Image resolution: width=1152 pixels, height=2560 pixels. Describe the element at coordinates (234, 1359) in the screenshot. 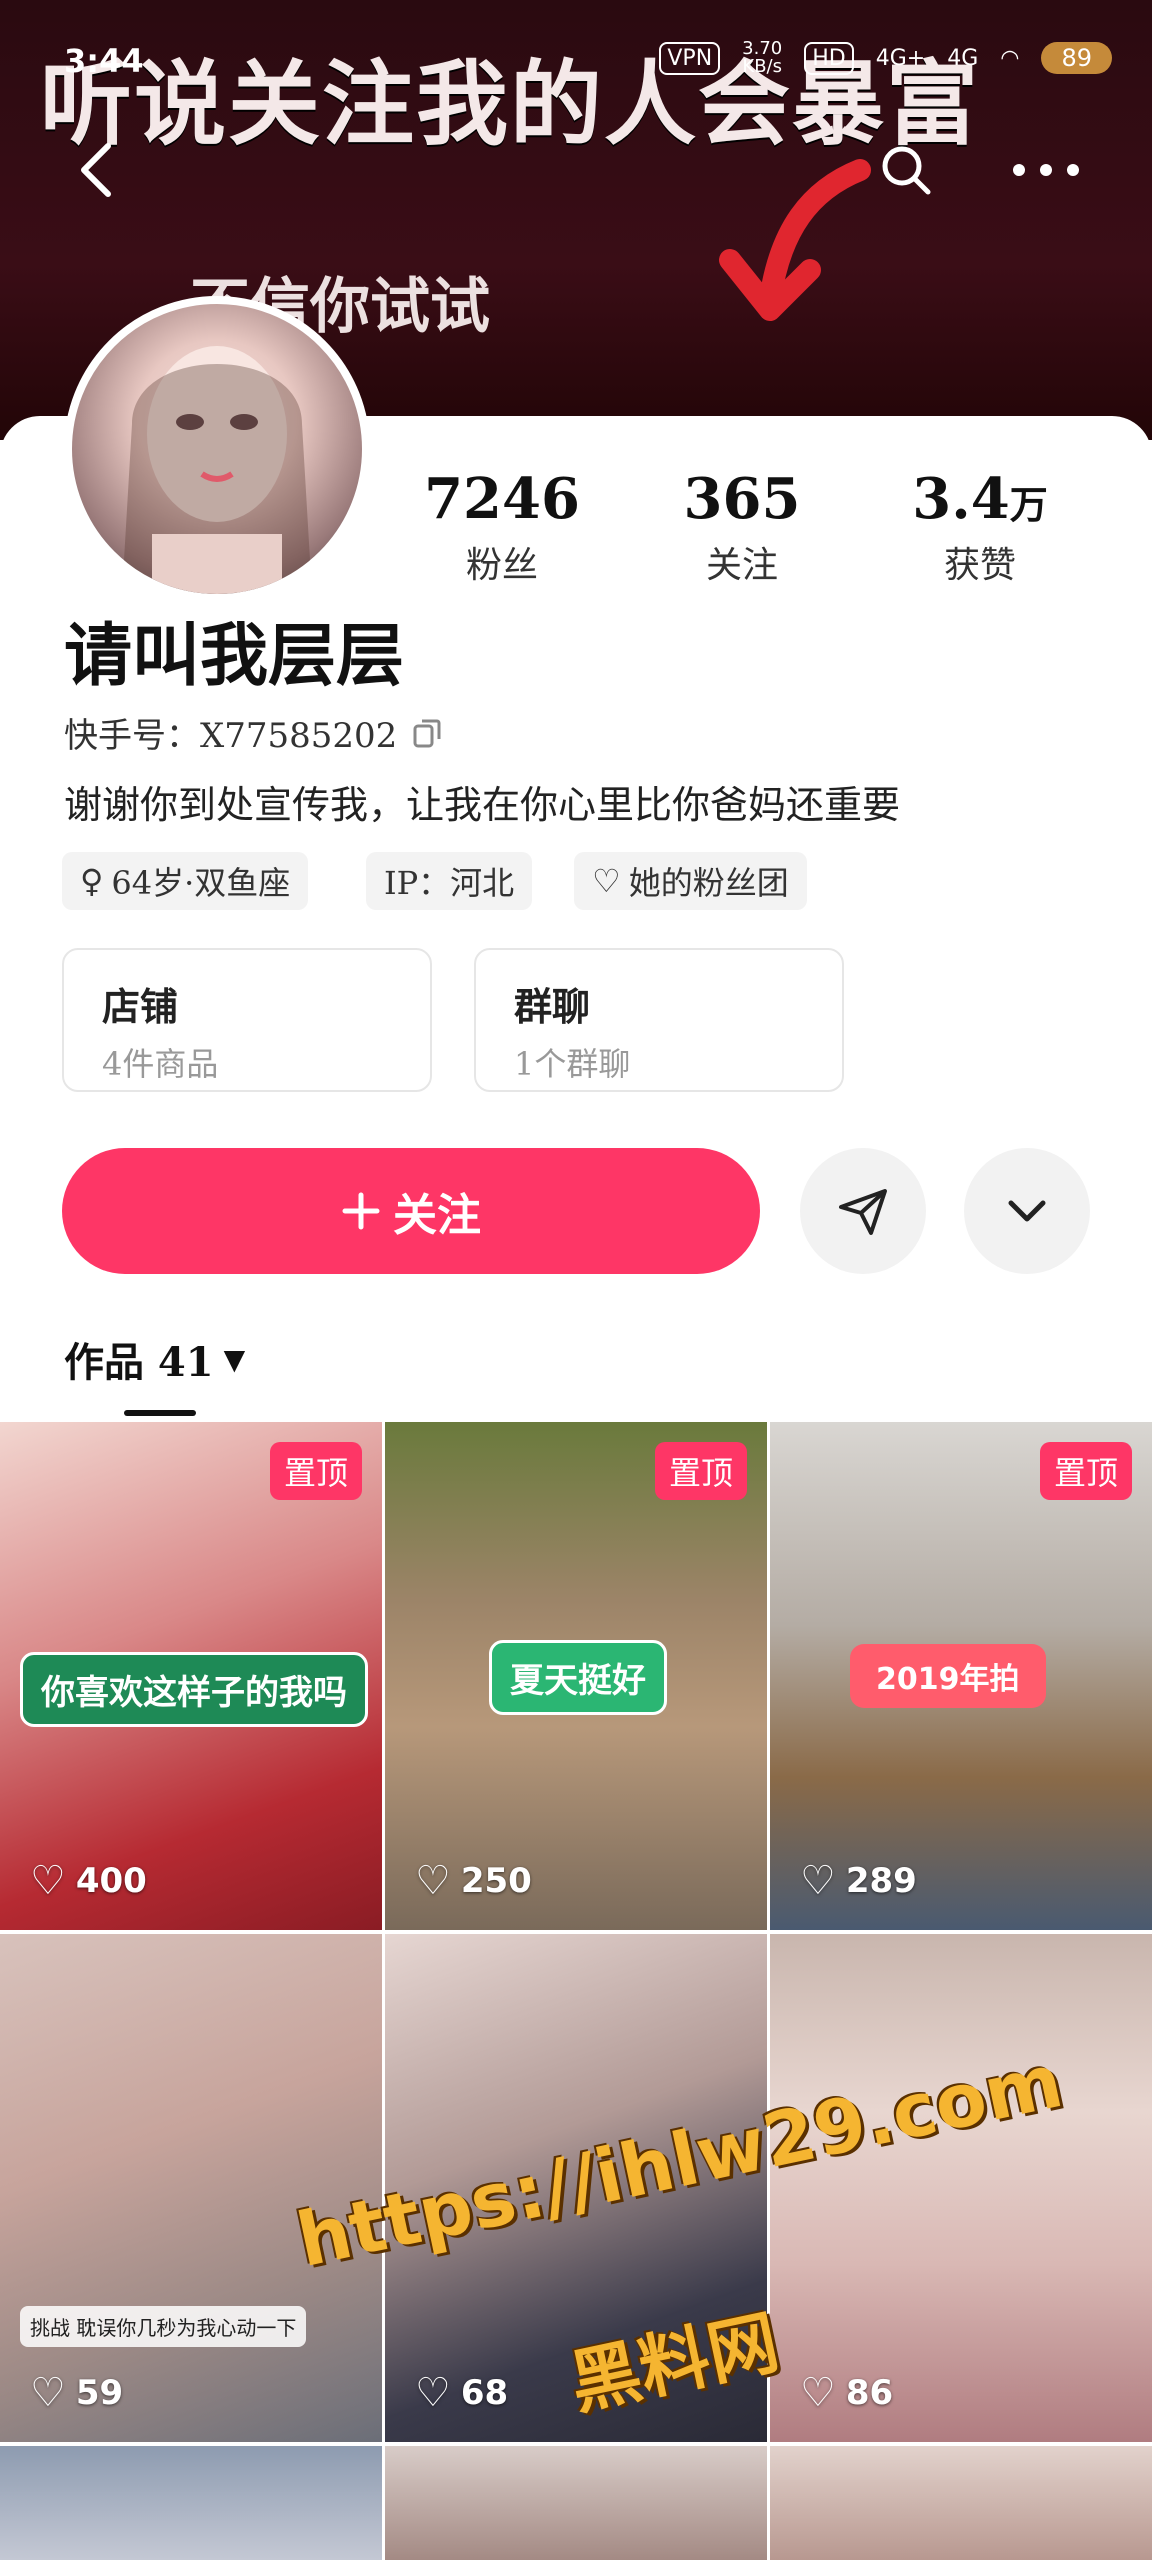

I see `caret-down-icon: ▼` at that location.